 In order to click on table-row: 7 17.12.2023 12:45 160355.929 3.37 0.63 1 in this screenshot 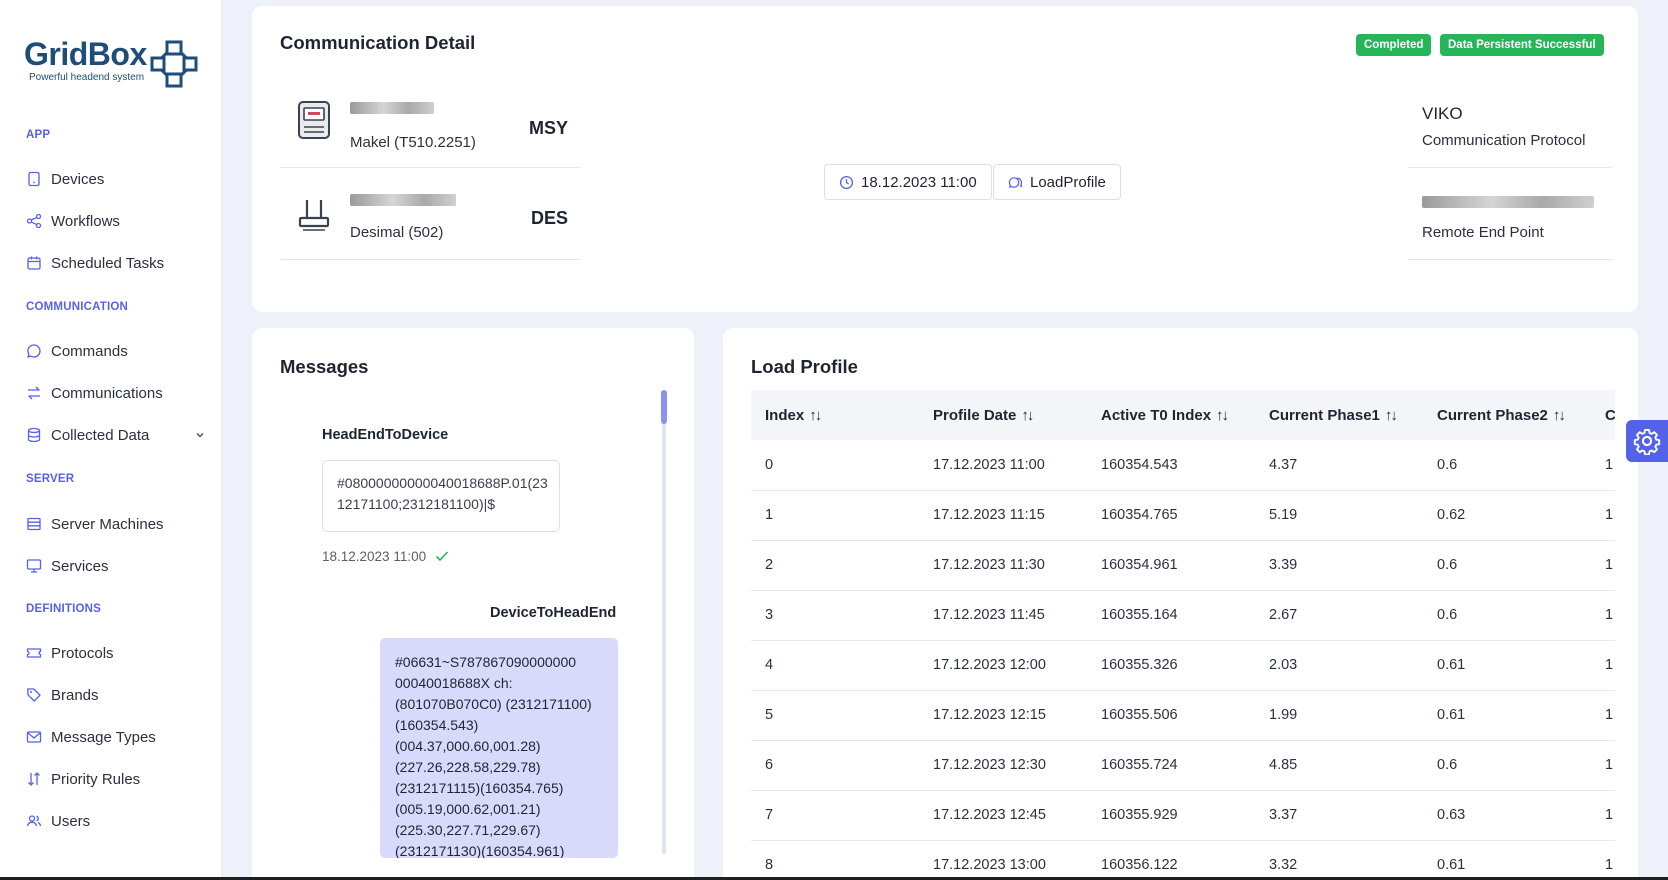, I will do `click(1183, 815)`.